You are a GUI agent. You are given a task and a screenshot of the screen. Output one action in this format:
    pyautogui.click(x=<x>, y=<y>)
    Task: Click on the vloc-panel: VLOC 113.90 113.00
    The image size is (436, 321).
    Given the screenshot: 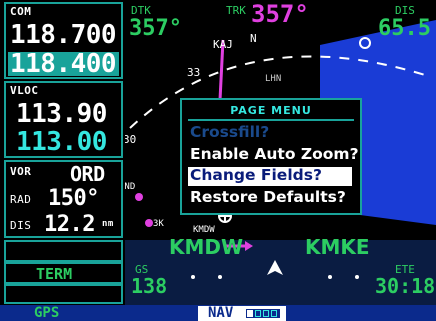 What is the action you would take?
    pyautogui.click(x=63, y=119)
    